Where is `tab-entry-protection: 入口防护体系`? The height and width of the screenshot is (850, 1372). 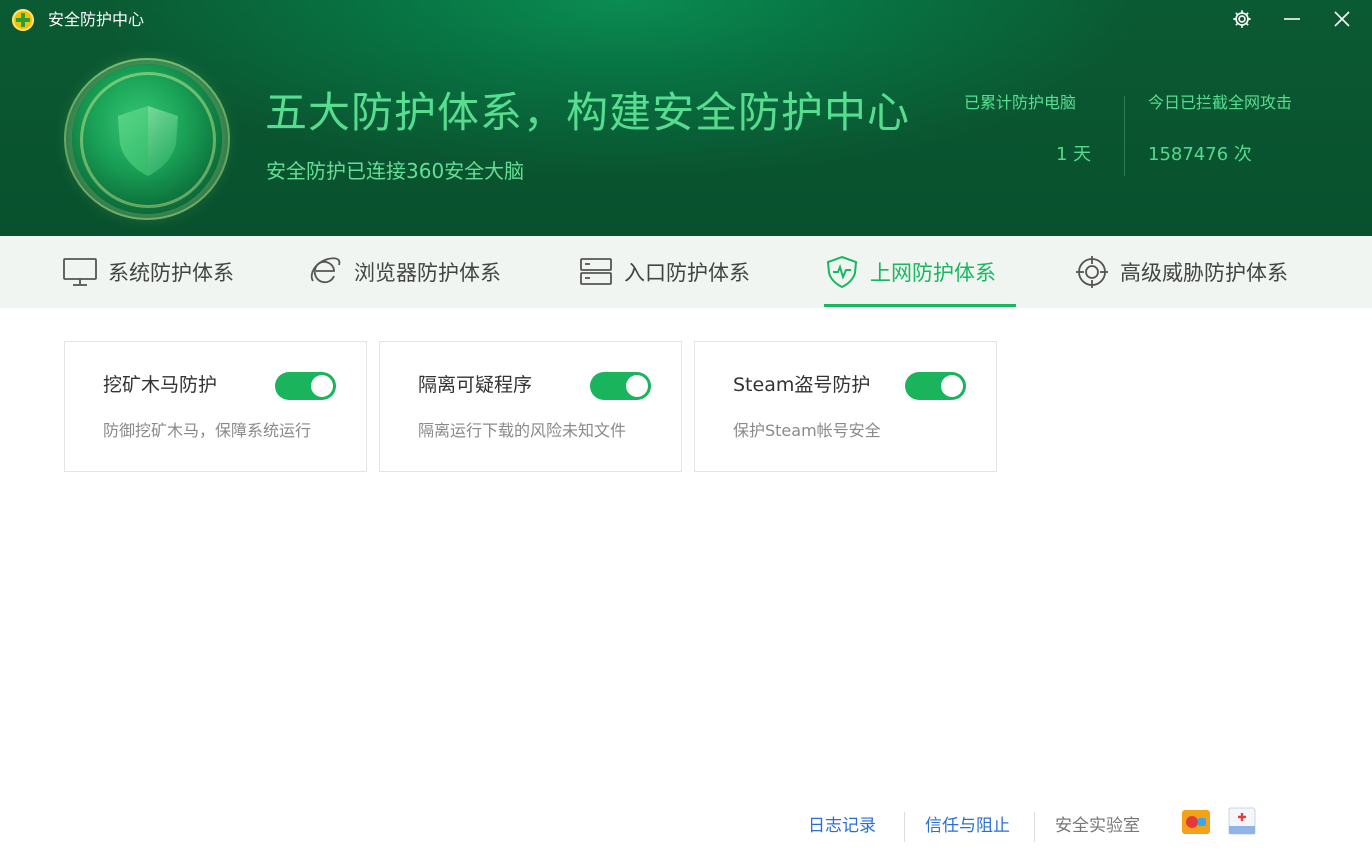
tab-entry-protection: 入口防护体系 is located at coordinates (664, 272).